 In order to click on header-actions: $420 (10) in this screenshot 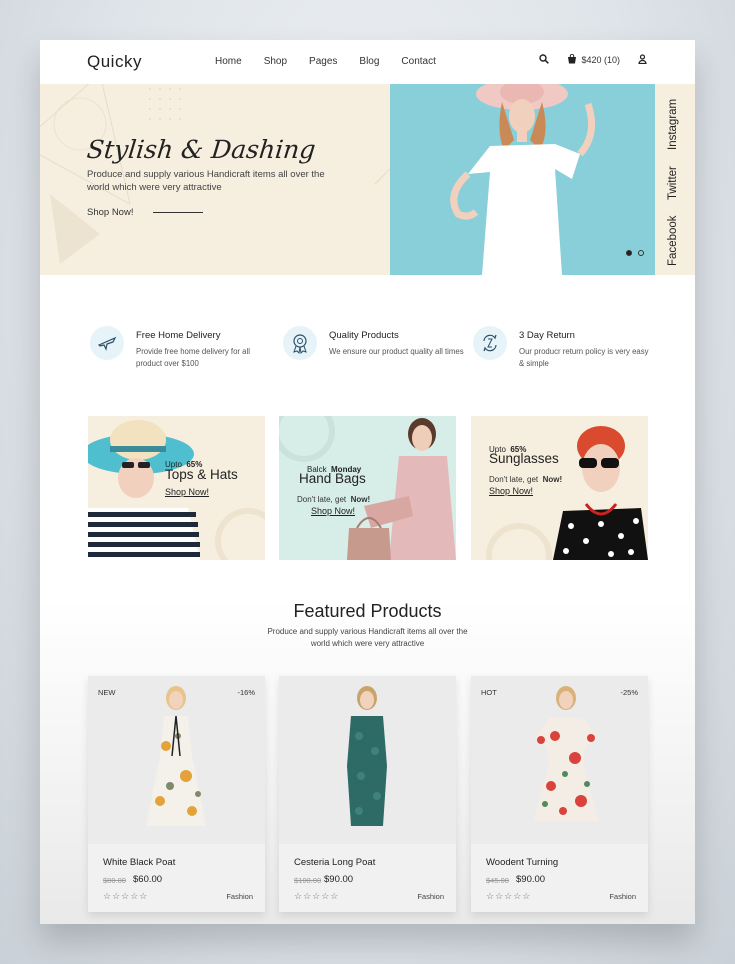, I will do `click(593, 59)`.